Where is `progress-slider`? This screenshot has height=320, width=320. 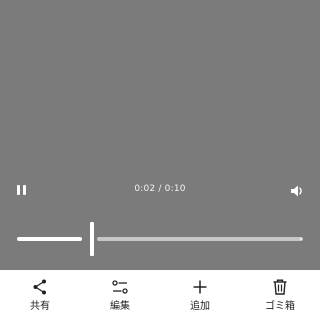 progress-slider is located at coordinates (160, 239).